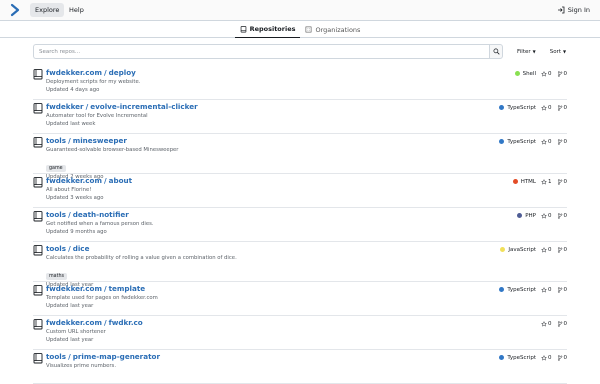 The image size is (600, 384). I want to click on nav-help: Help, so click(76, 10).